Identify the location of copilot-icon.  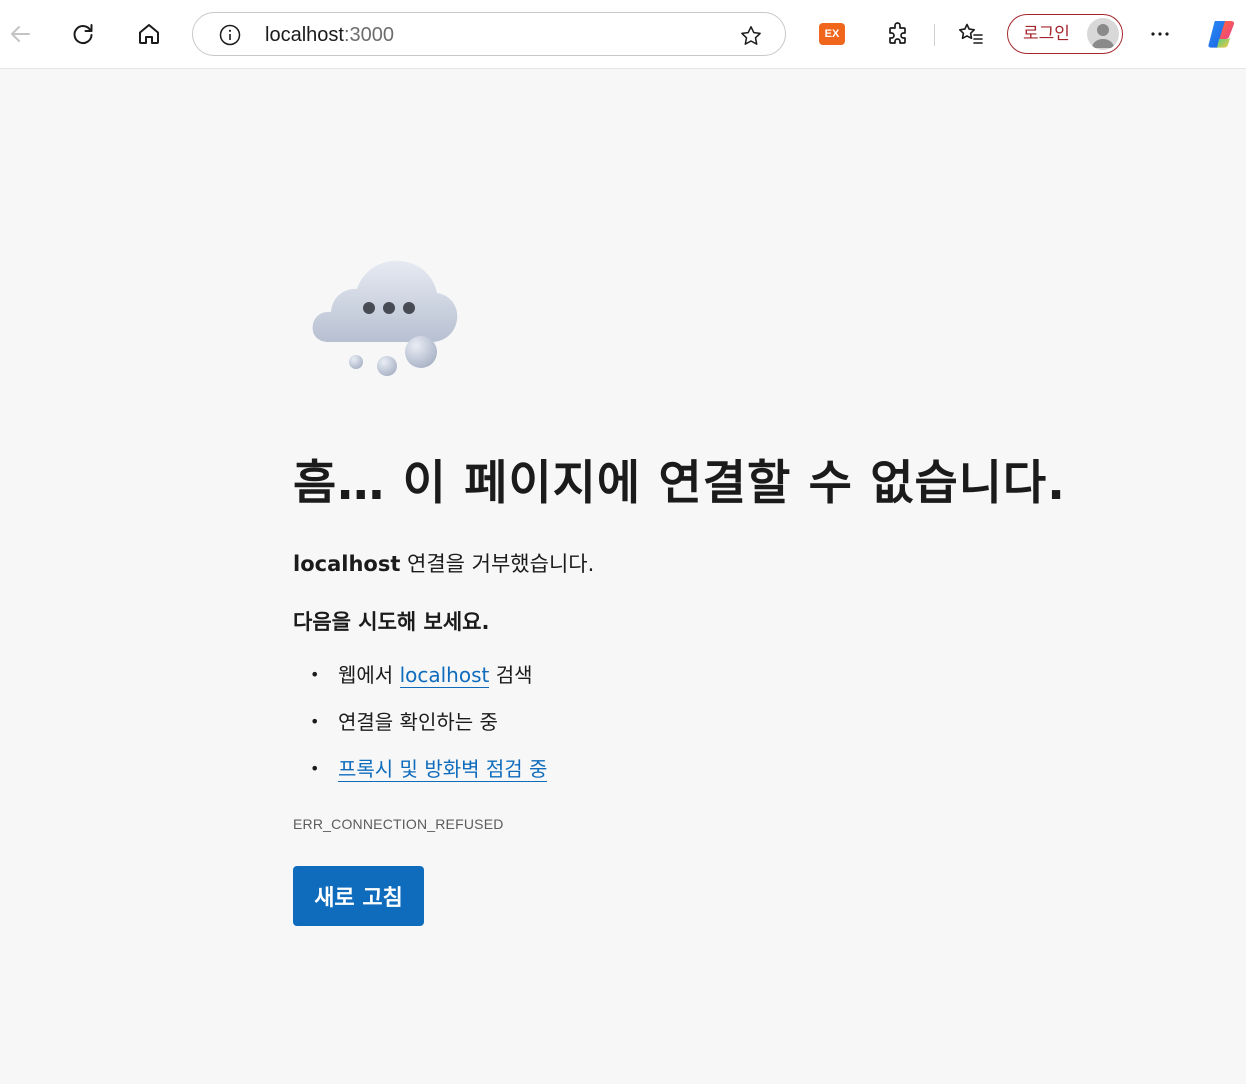
(1222, 34).